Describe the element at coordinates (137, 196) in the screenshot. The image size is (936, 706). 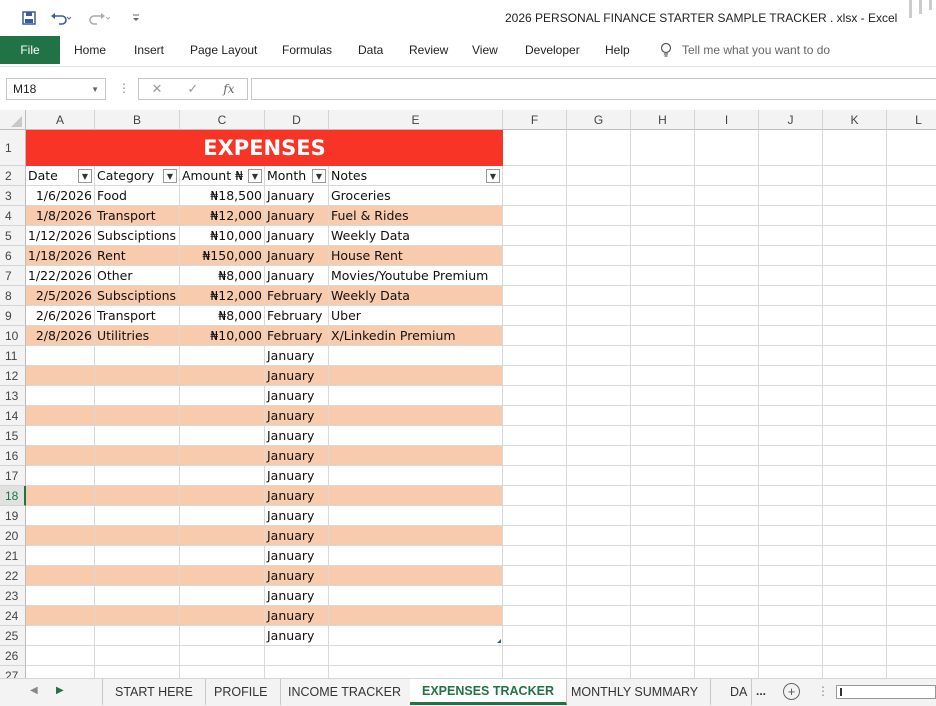
I see `table-cell: Food` at that location.